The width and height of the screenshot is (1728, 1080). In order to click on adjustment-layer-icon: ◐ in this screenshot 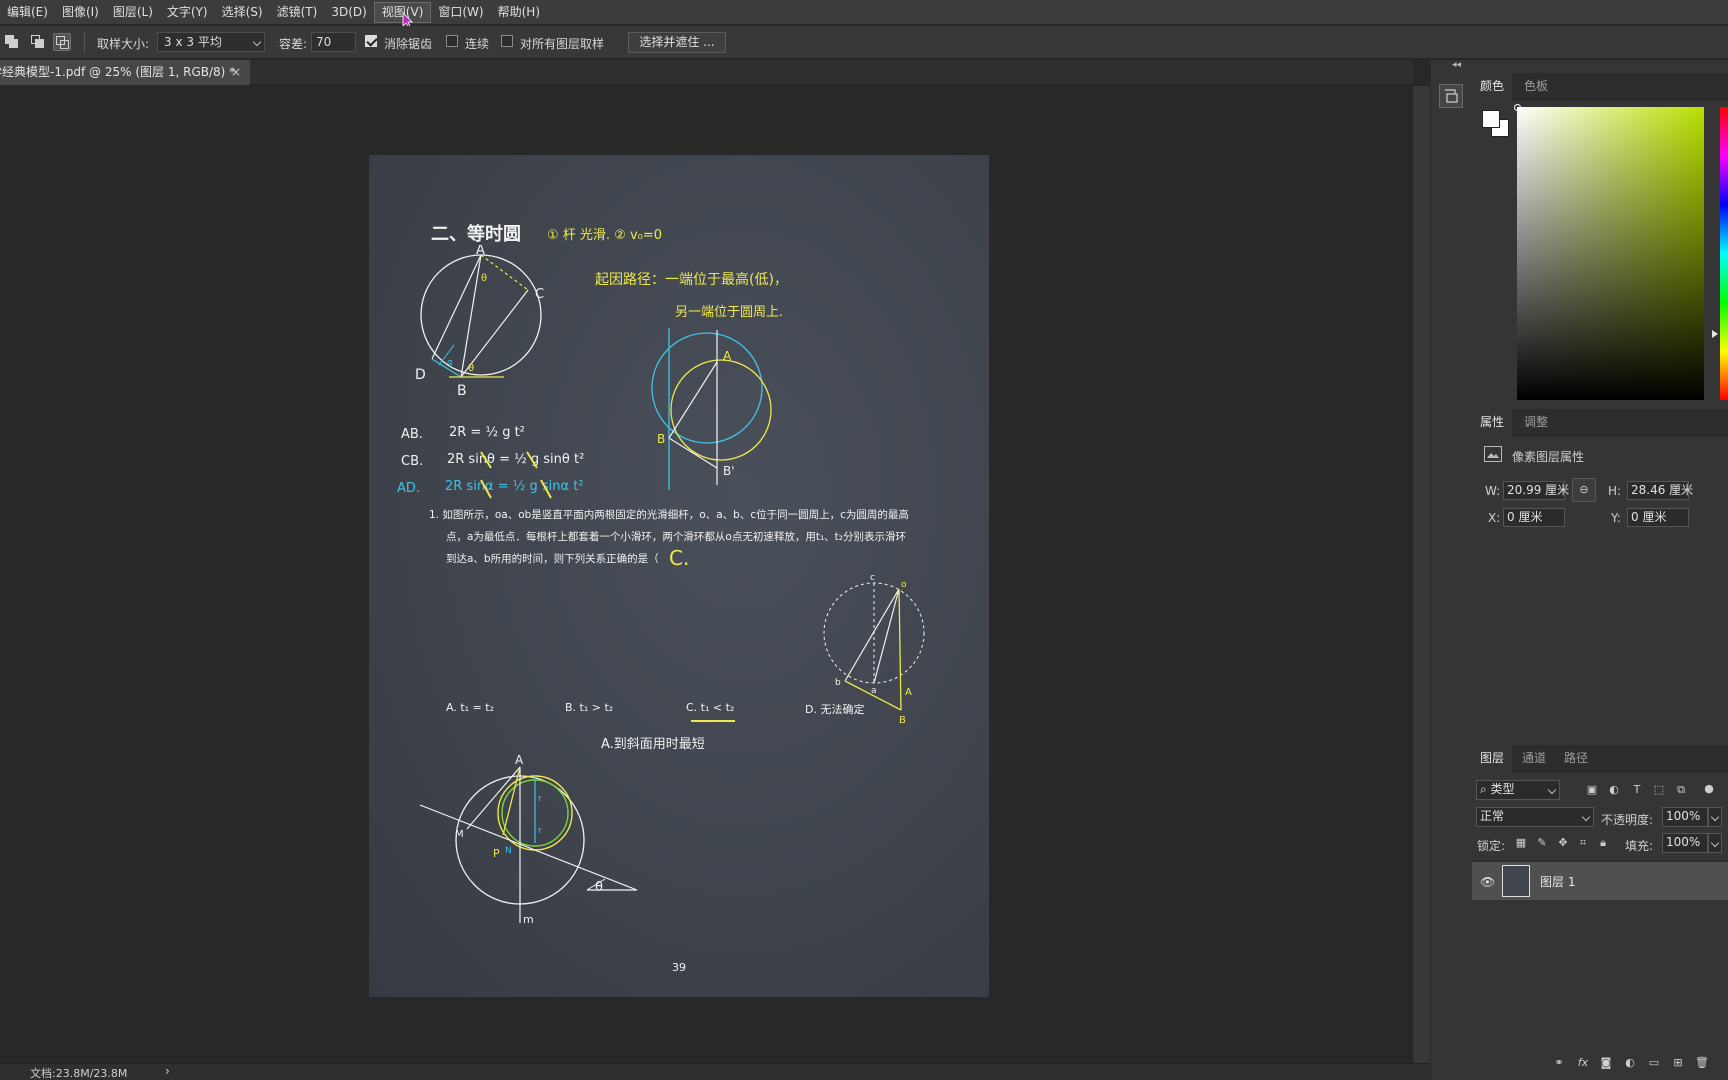, I will do `click(1630, 1063)`.